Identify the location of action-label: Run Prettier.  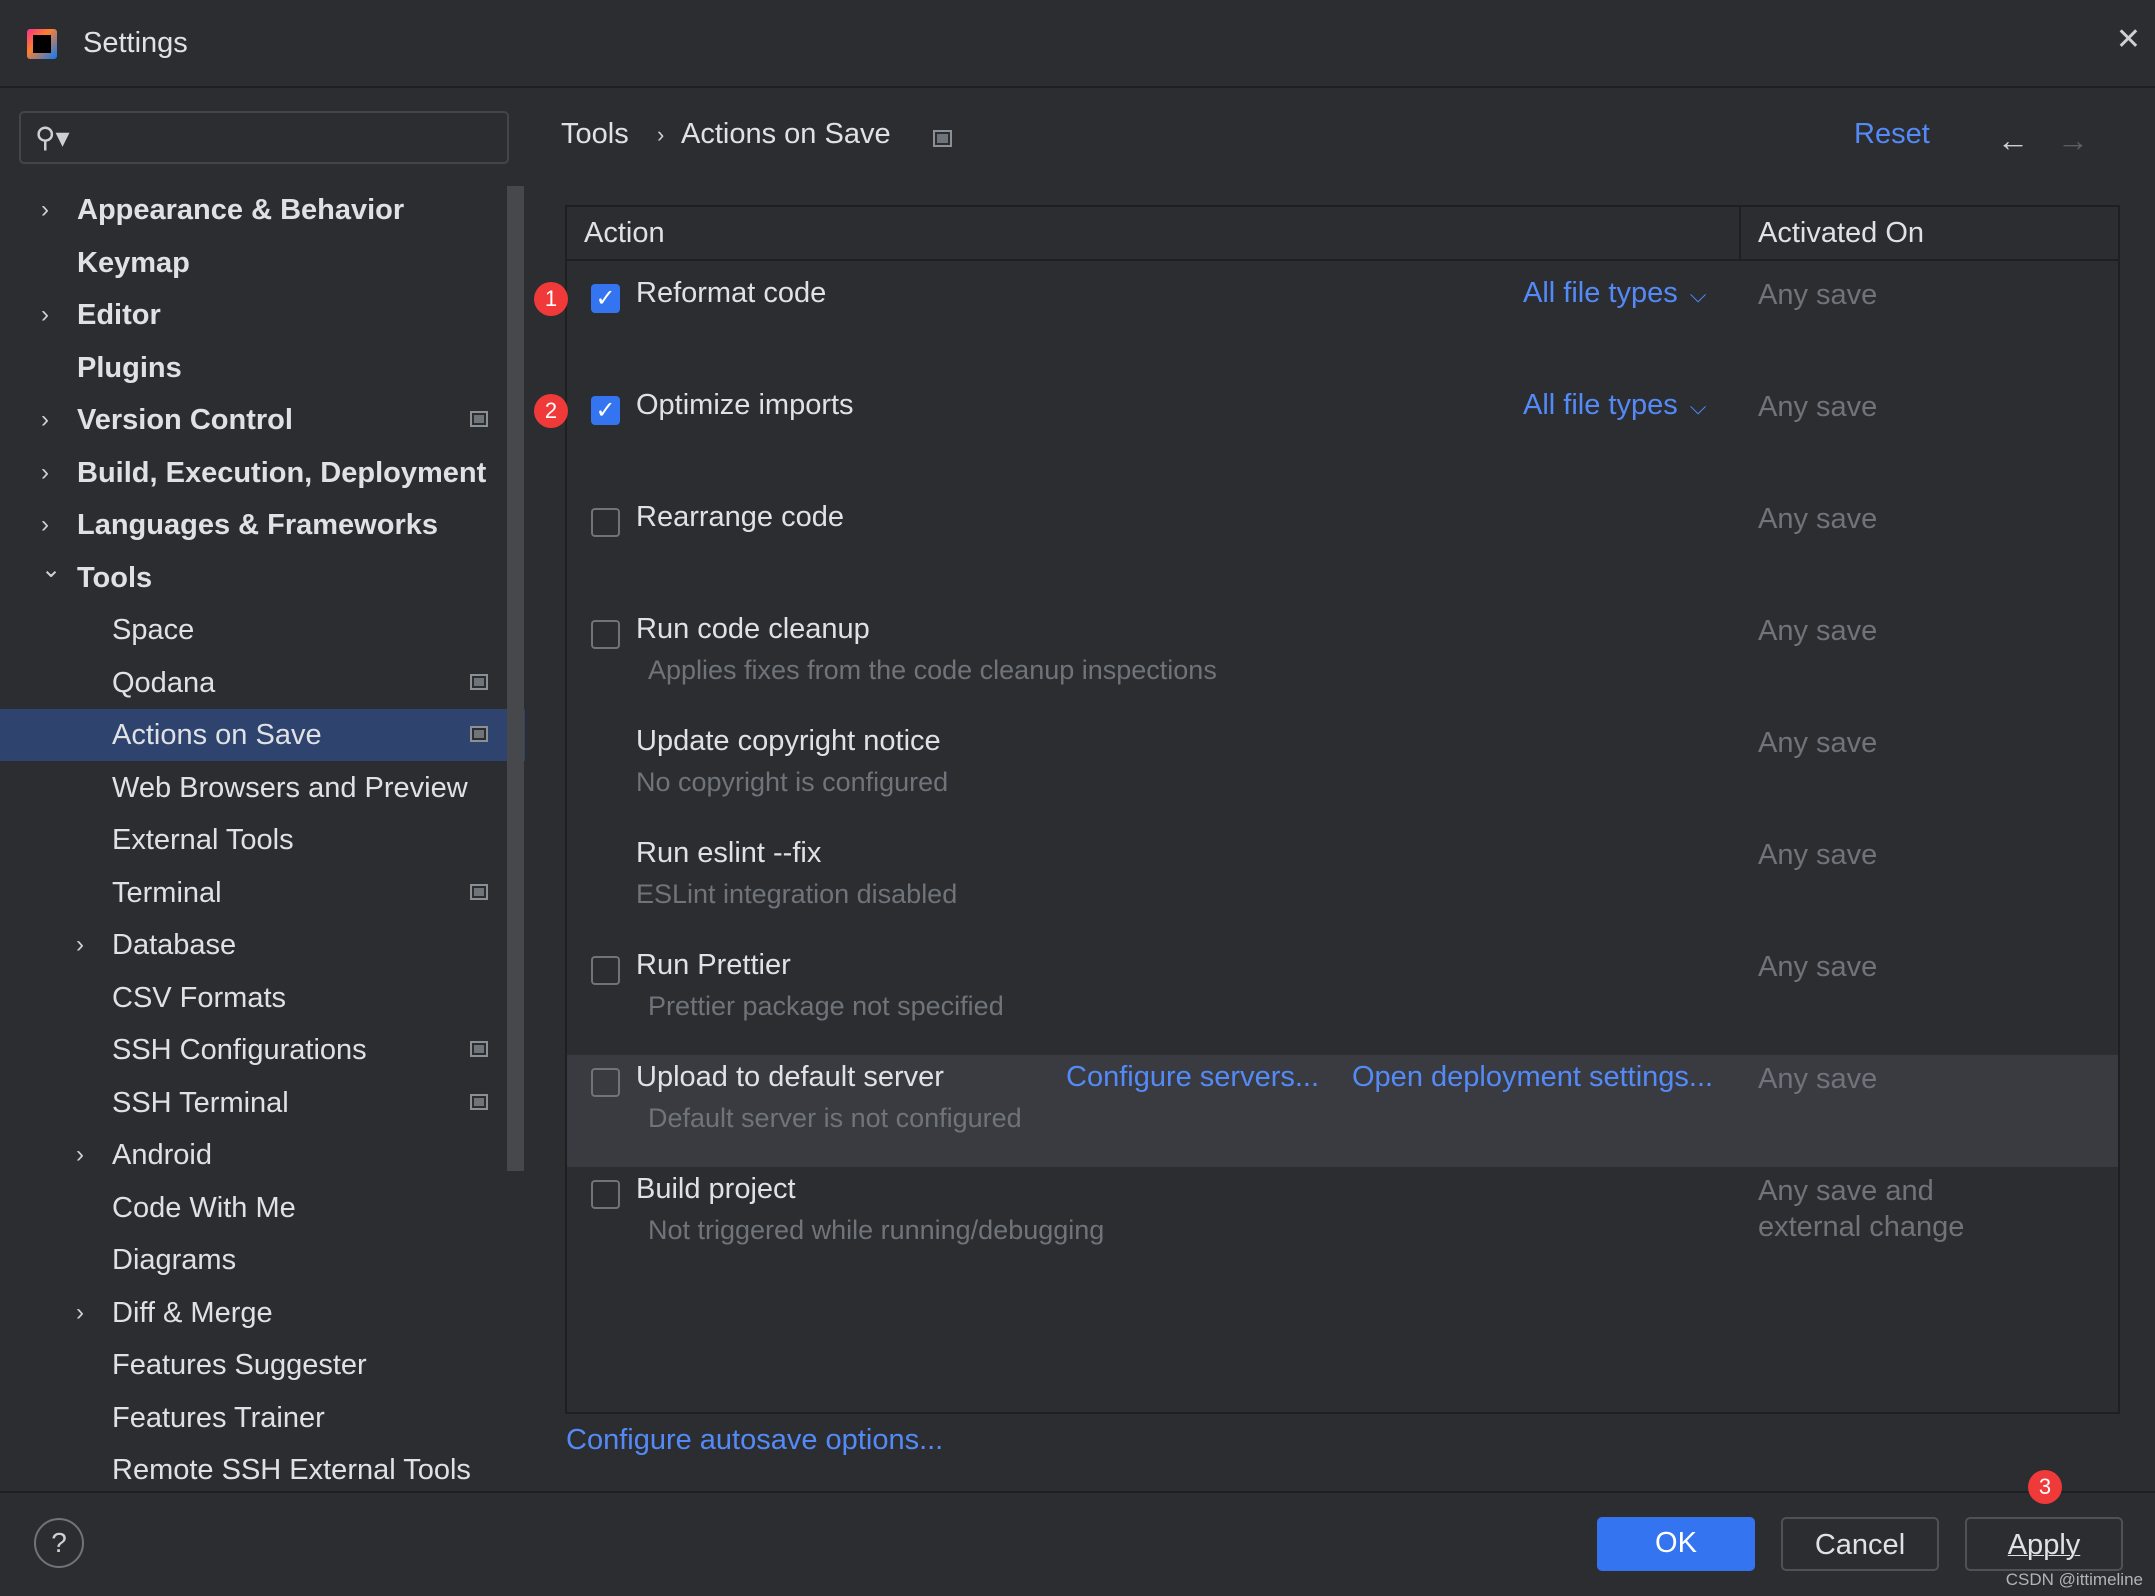
(713, 965).